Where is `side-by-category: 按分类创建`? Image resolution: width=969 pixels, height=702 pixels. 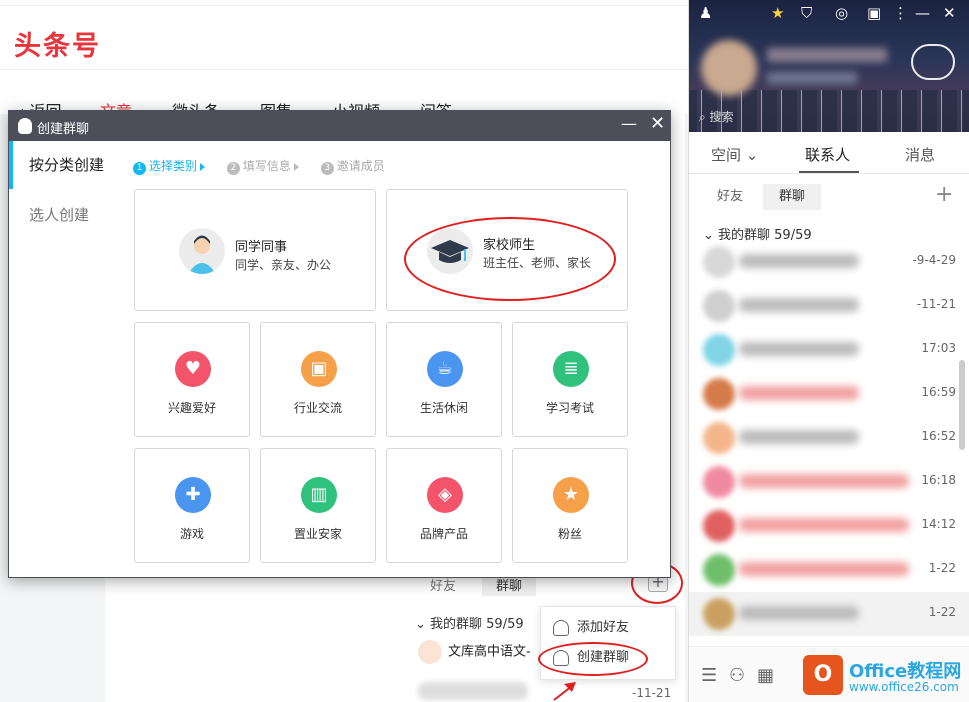 side-by-category: 按分类创建 is located at coordinates (59, 165).